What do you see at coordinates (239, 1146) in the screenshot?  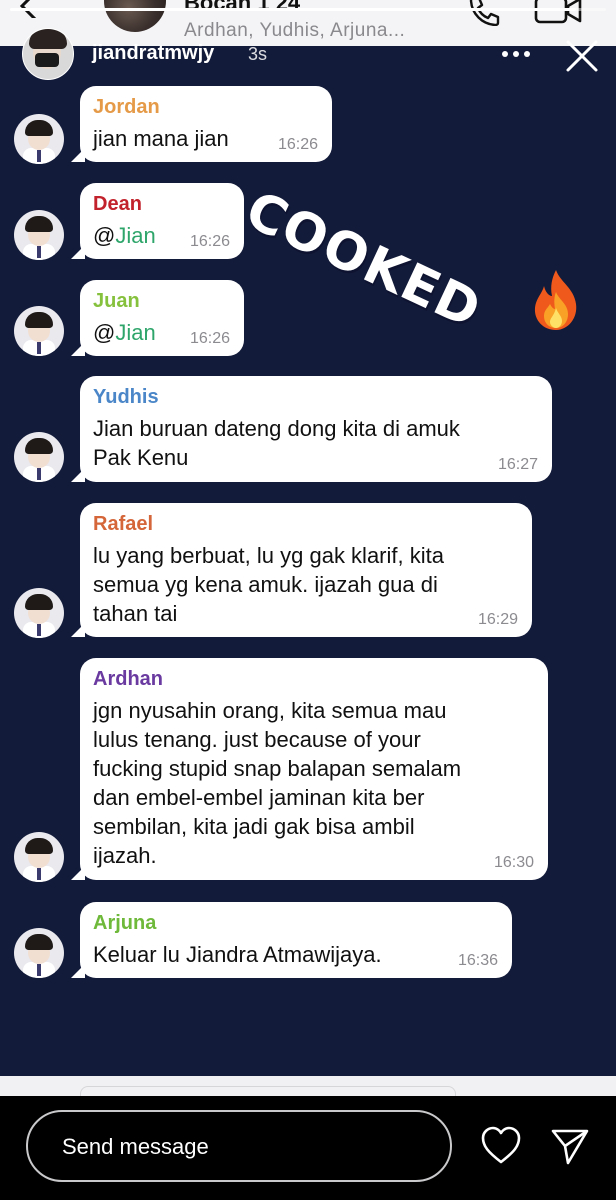 I see `send-message-input: Send message` at bounding box center [239, 1146].